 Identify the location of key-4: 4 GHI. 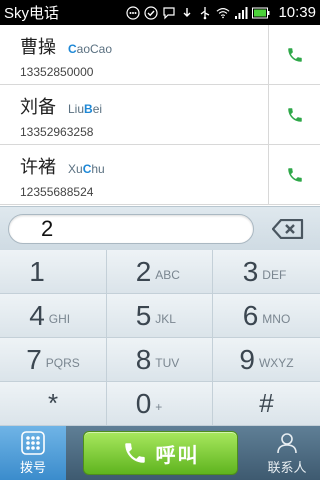
(53, 316).